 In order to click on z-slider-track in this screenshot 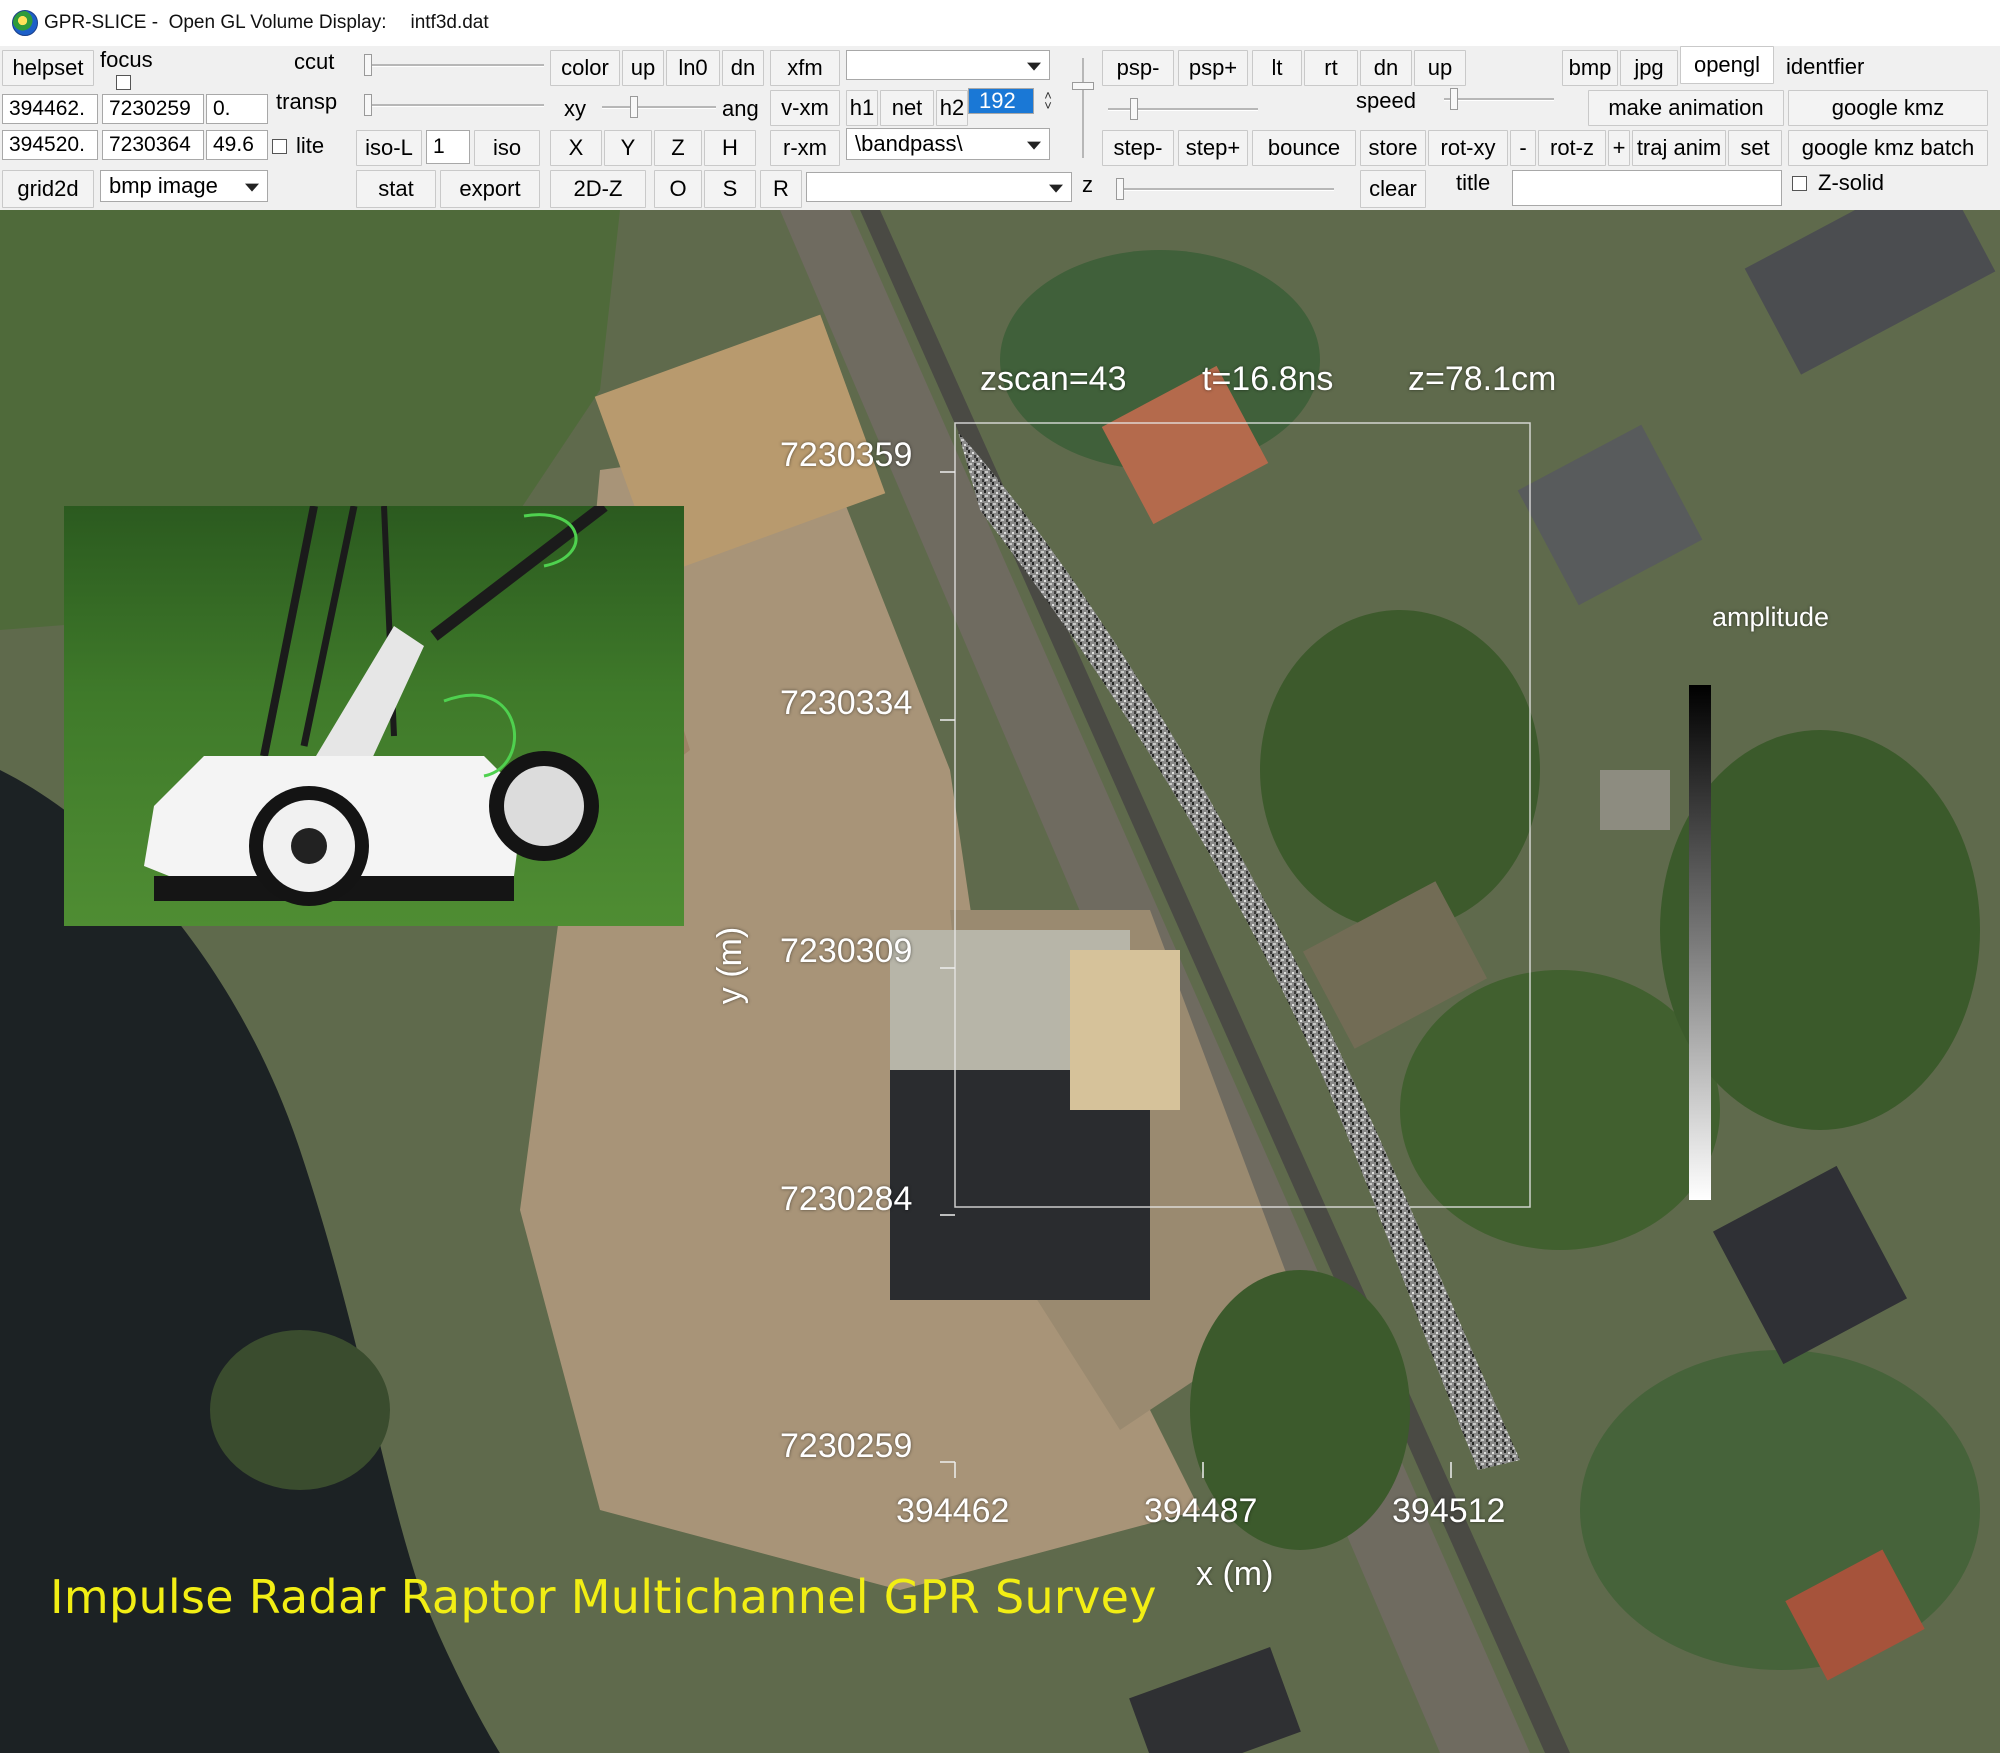, I will do `click(1225, 189)`.